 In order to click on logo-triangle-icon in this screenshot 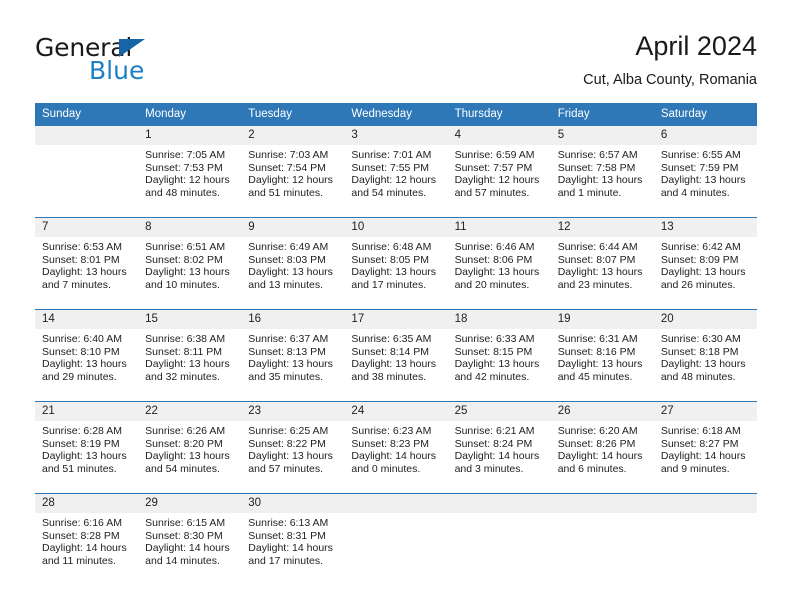, I will do `click(132, 48)`.